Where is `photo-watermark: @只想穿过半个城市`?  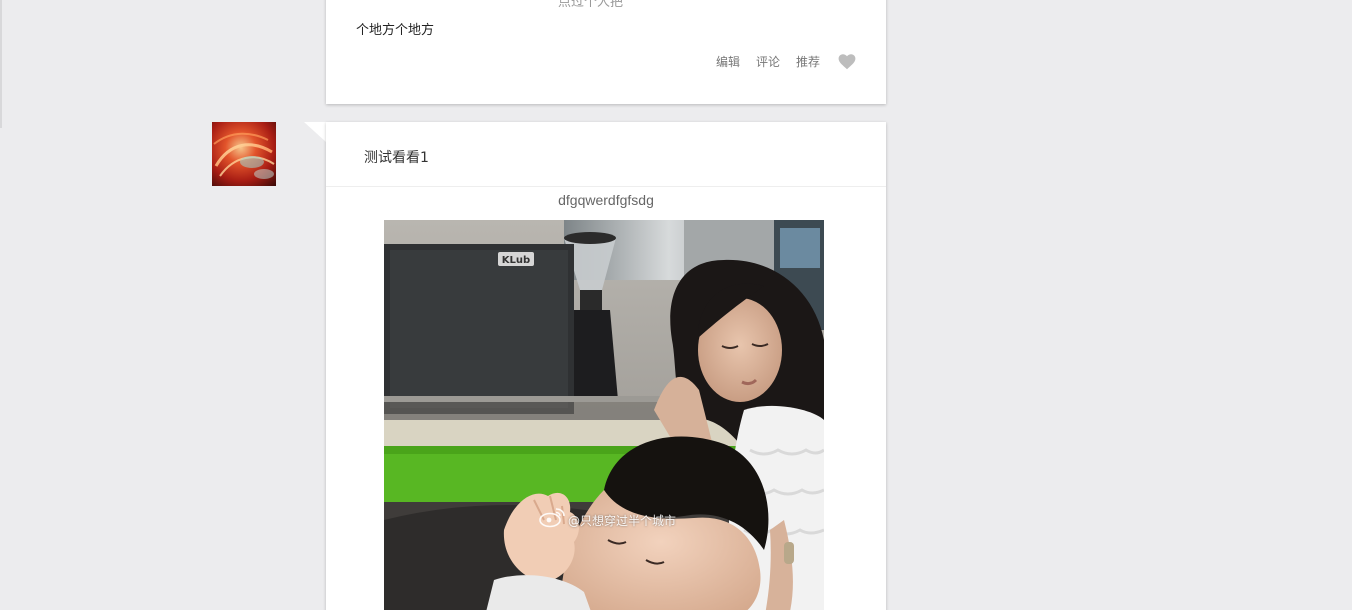 photo-watermark: @只想穿过半个城市 is located at coordinates (622, 521).